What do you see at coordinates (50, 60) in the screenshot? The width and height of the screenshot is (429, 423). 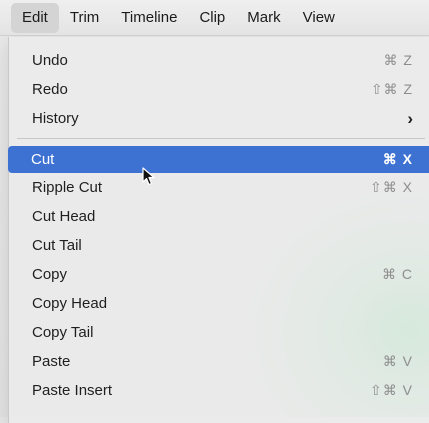 I see `menu-item-label: Undo` at bounding box center [50, 60].